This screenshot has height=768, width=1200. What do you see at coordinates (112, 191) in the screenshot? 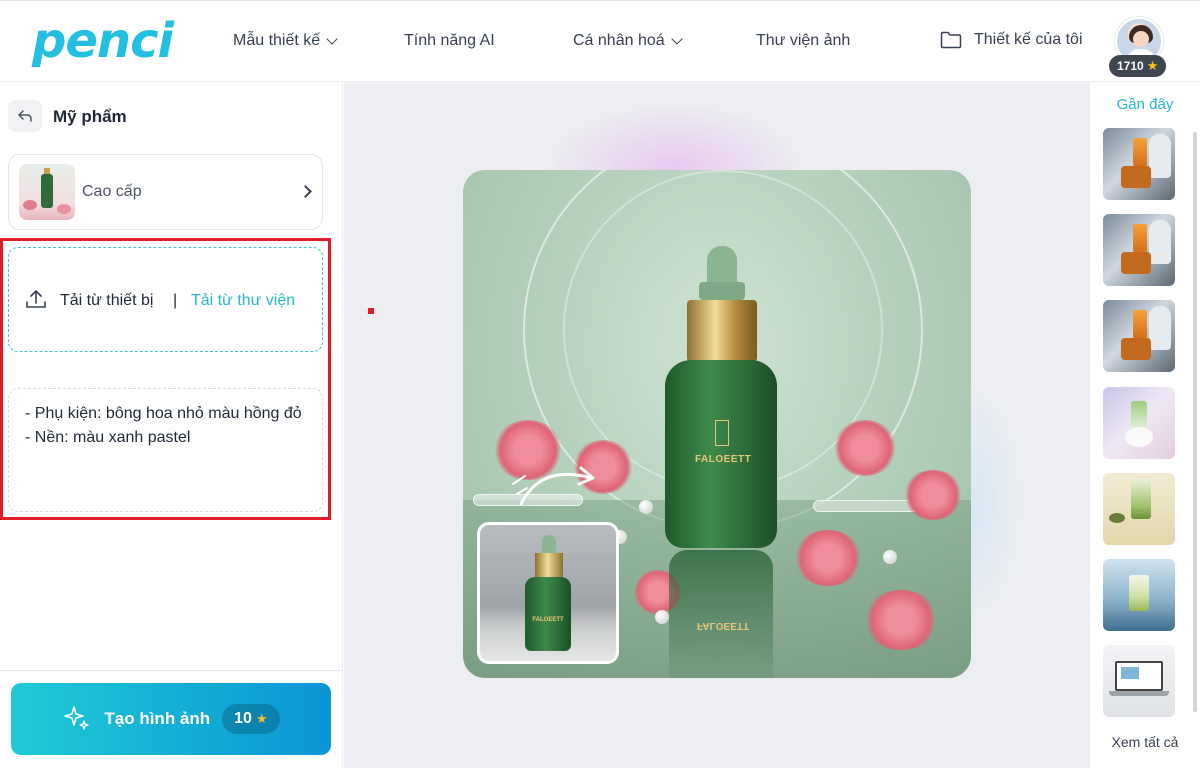
I see `style-label: Cao cấp` at bounding box center [112, 191].